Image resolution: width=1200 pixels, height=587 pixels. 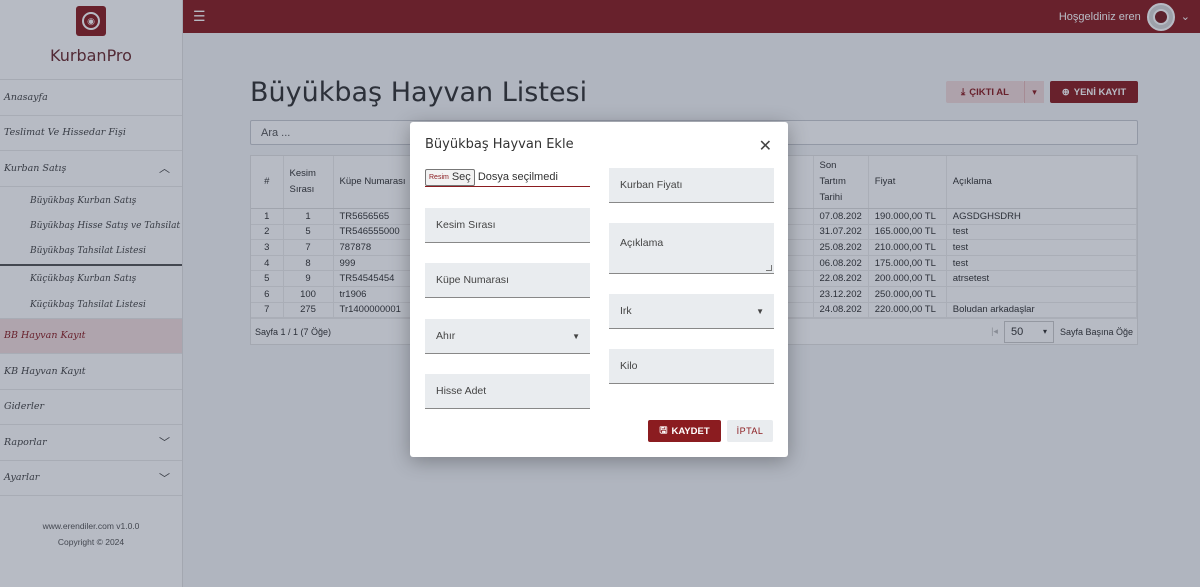 I want to click on image-file-input: Resim Seç Dosya seçilmedi, so click(x=507, y=177).